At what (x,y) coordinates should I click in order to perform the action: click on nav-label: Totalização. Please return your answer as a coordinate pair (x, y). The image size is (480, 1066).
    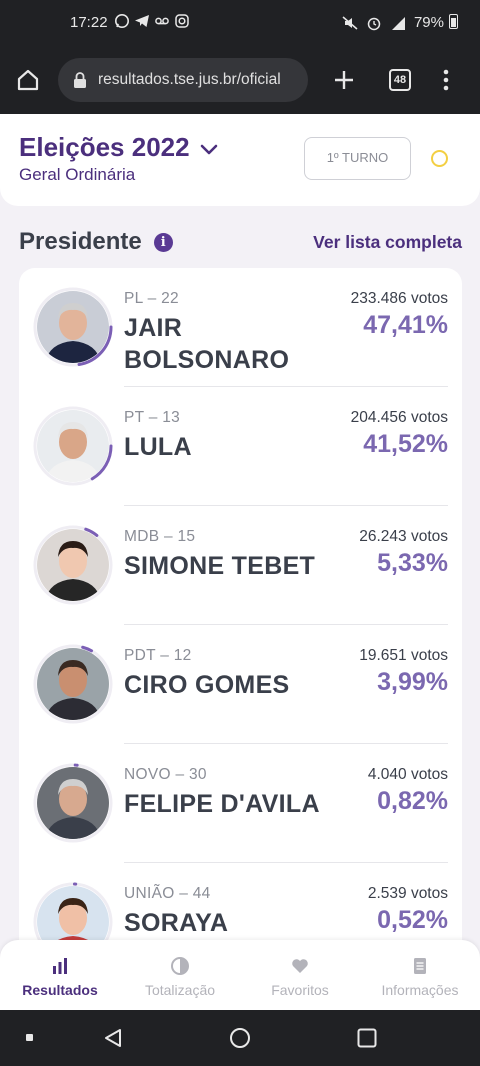
    Looking at the image, I should click on (180, 990).